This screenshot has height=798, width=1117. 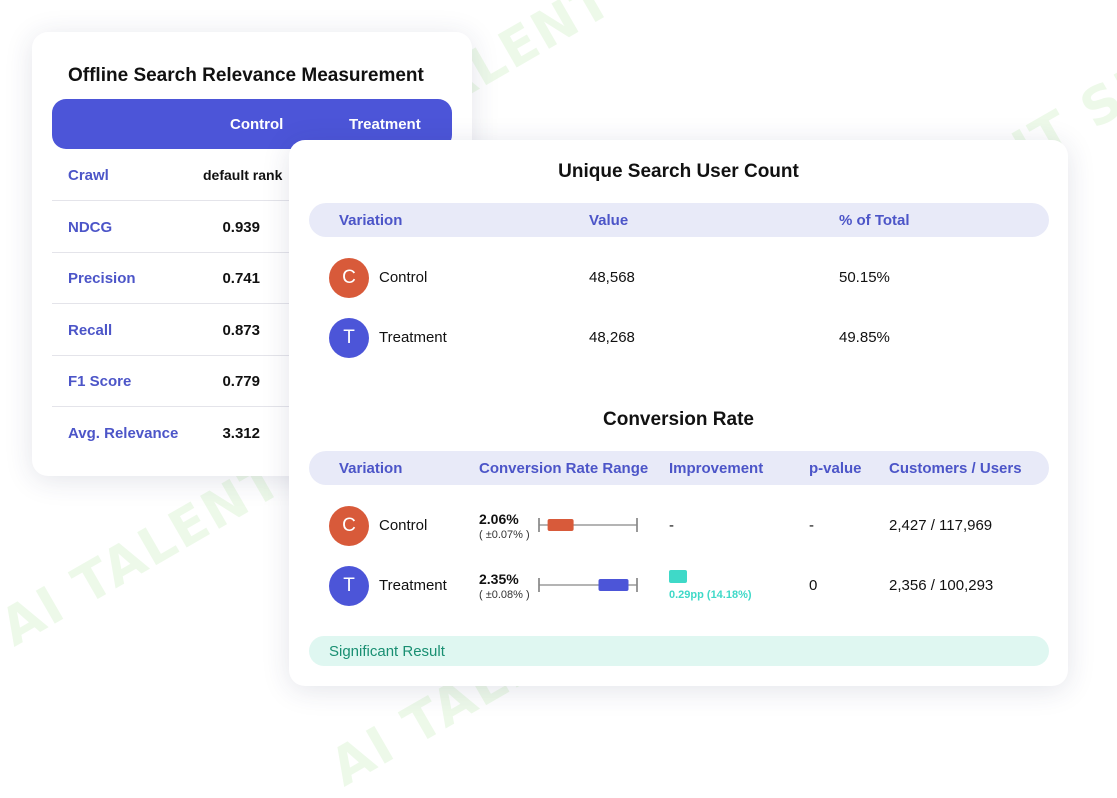 I want to click on column-treatment: Treatment, so click(x=385, y=124).